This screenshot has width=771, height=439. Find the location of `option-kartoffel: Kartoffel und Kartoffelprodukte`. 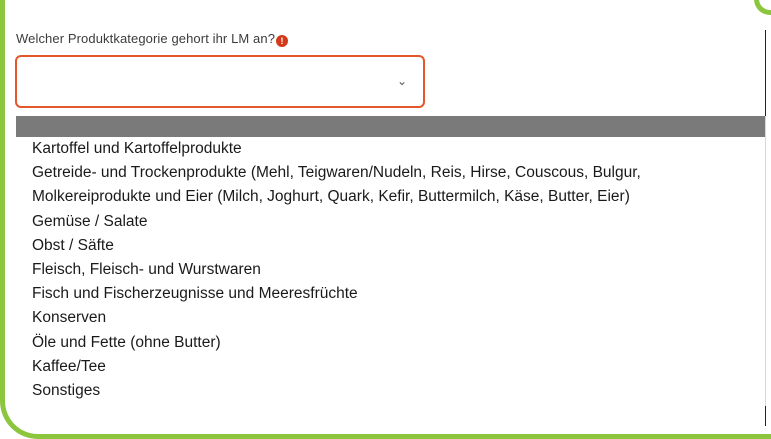

option-kartoffel: Kartoffel und Kartoffelprodukte is located at coordinates (390, 149).